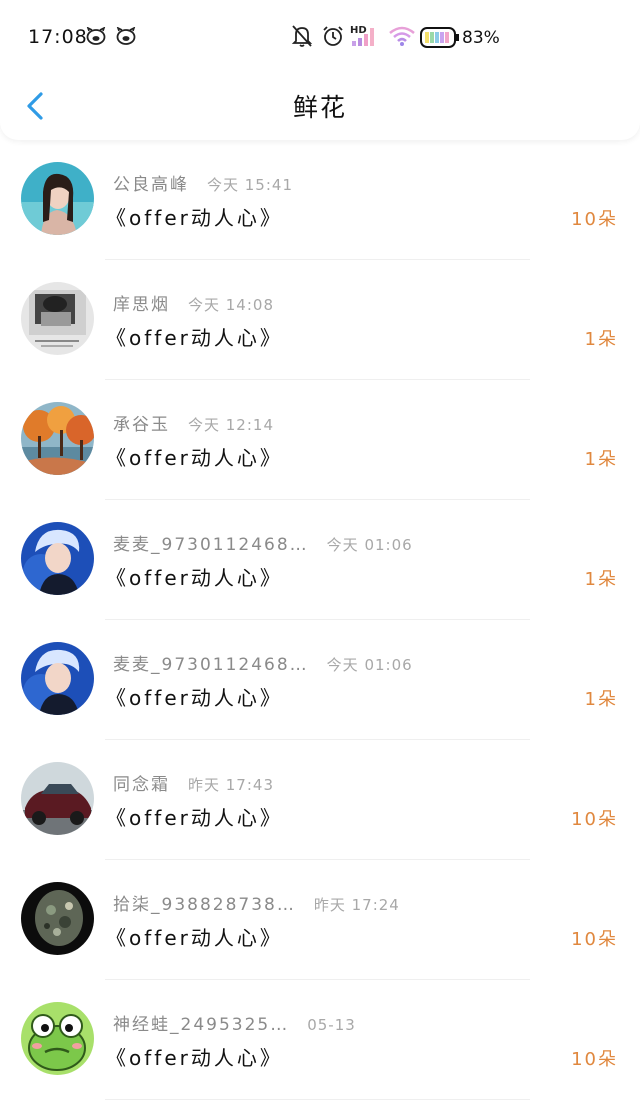  I want to click on list-item: 庠思烟 今天 14:08 《offer动人心》 1朵, so click(320, 320).